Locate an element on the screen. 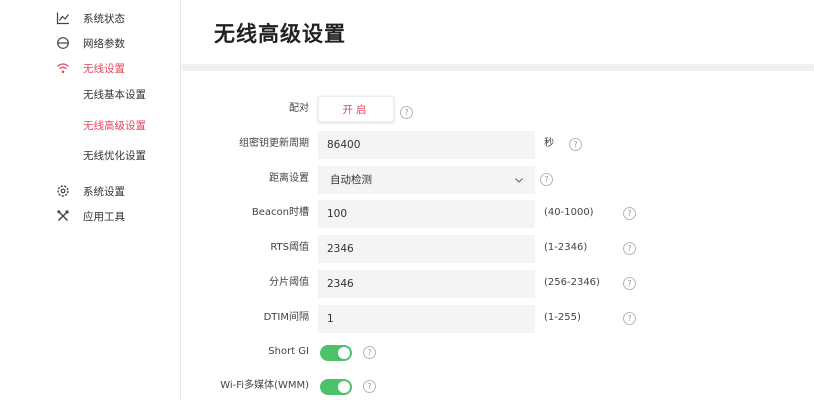  distance-select-value: 自动检测 is located at coordinates (351, 180).